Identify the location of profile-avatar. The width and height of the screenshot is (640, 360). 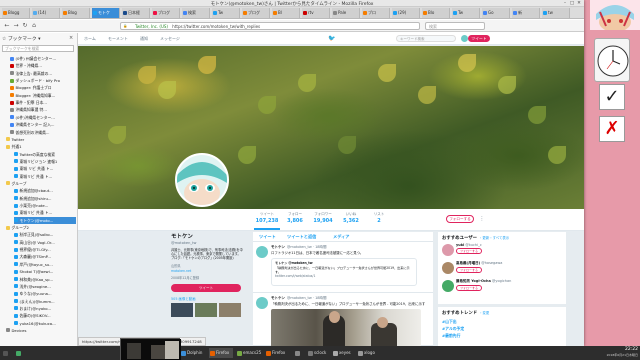
(202, 180).